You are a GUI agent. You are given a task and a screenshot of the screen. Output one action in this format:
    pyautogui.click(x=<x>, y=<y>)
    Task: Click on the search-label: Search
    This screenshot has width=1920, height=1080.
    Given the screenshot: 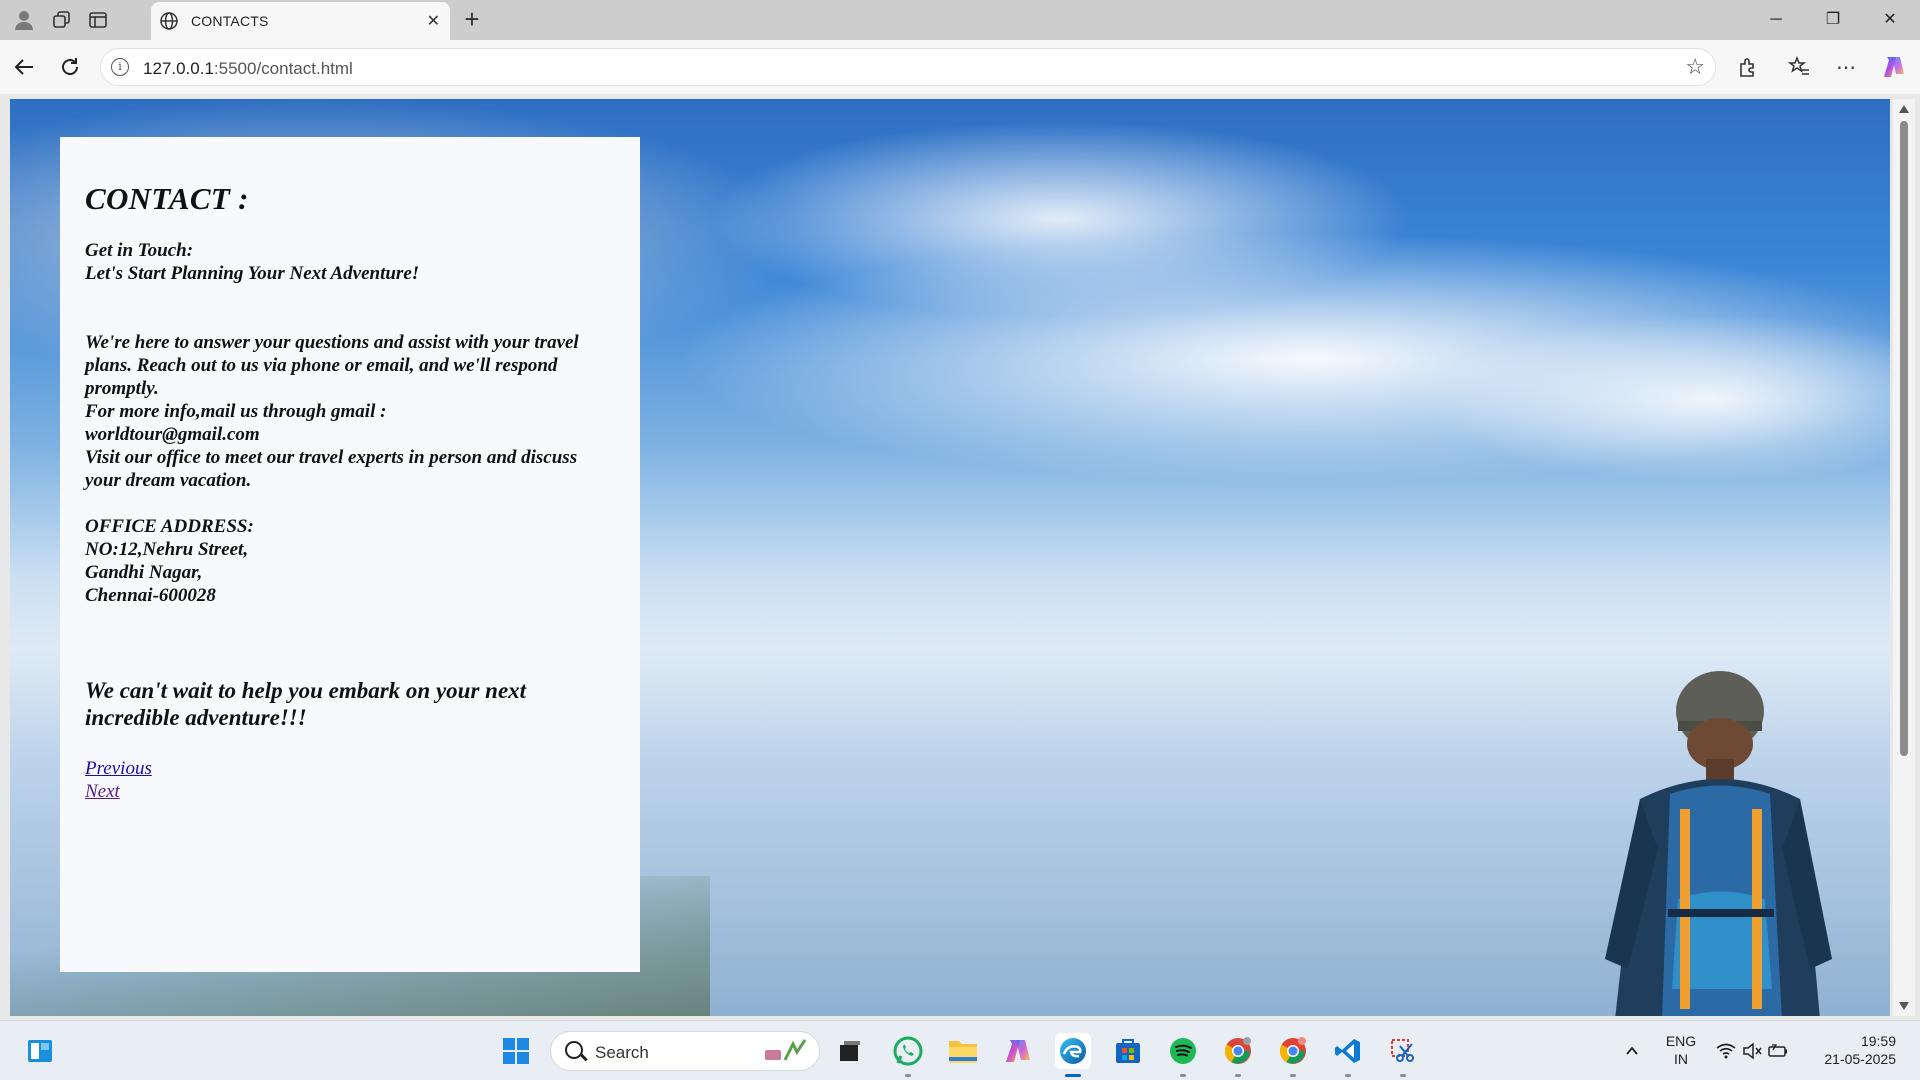 What is the action you would take?
    pyautogui.click(x=622, y=1052)
    